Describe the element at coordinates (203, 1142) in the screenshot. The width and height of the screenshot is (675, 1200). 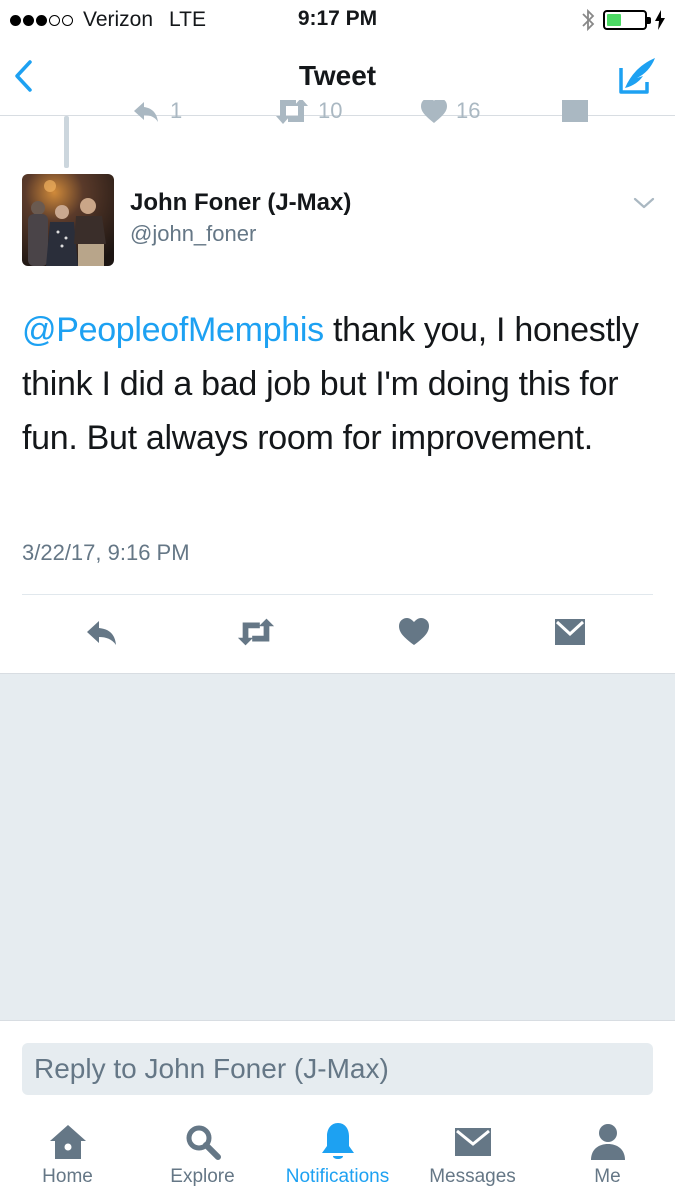
I see `search-icon` at that location.